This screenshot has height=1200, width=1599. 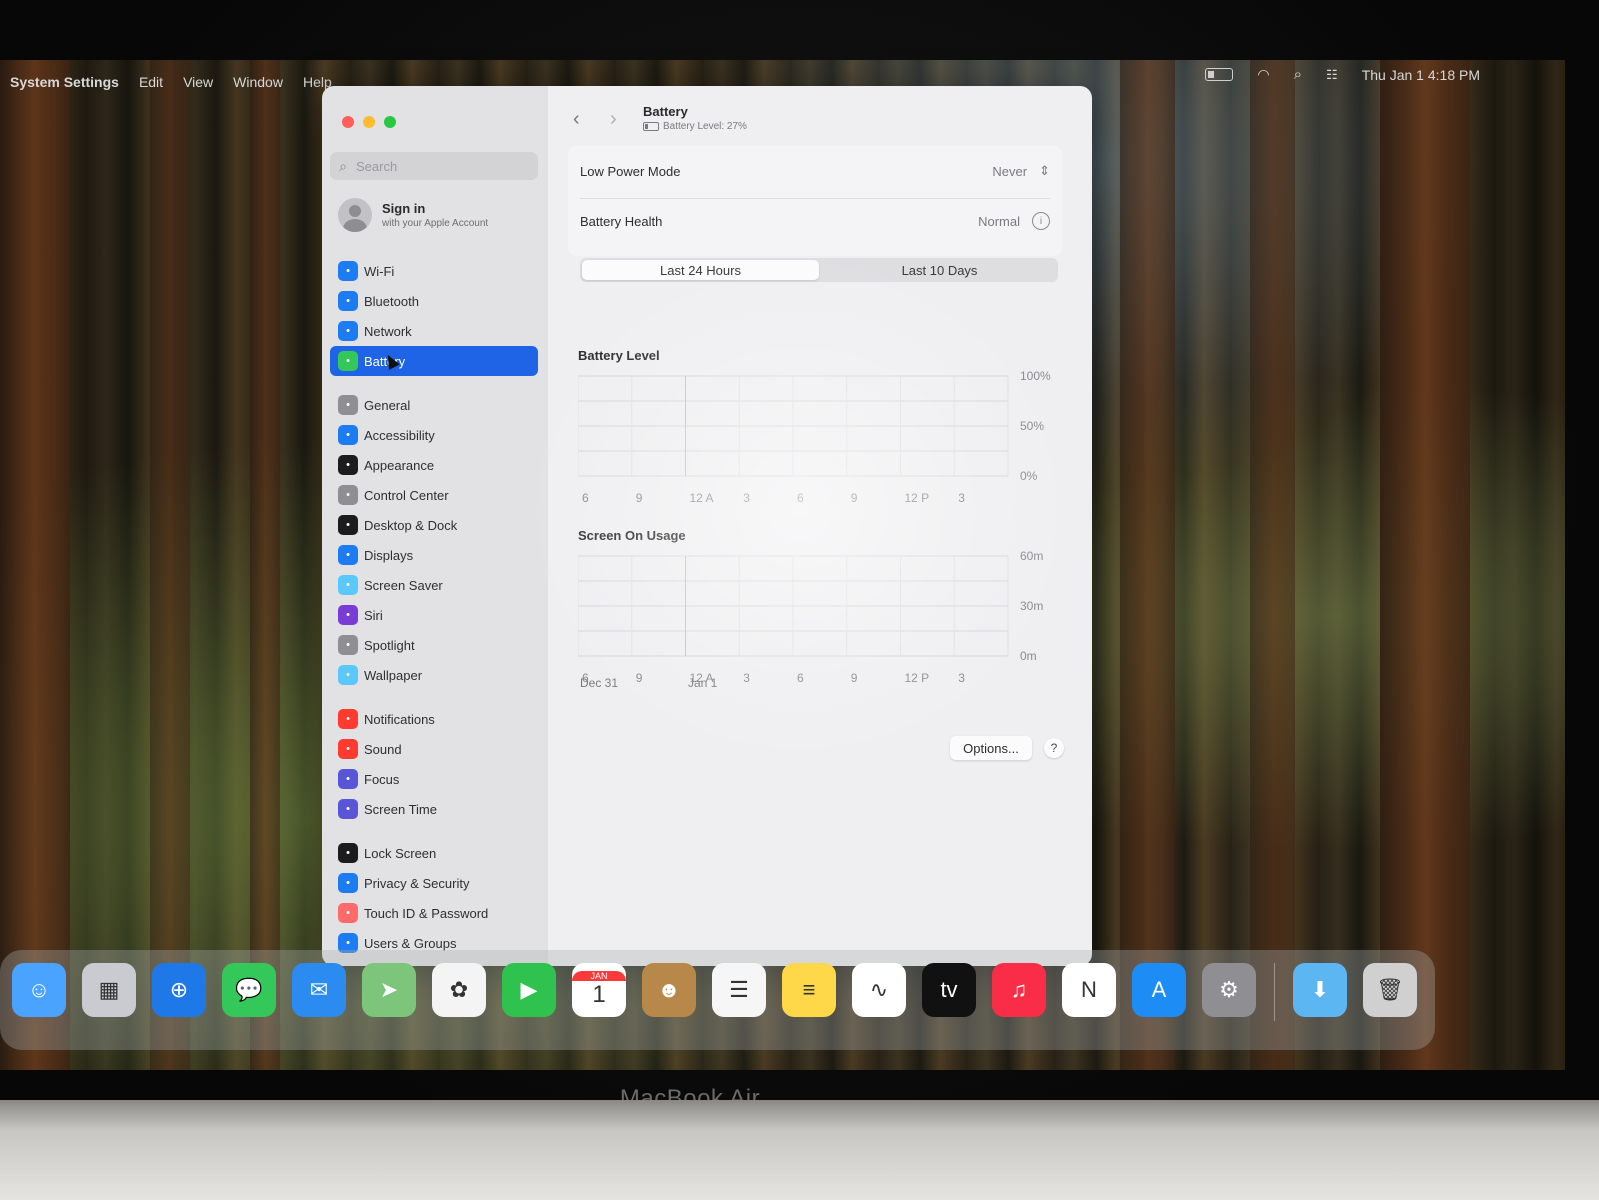 I want to click on control-center-icon: ☷, so click(x=1332, y=75).